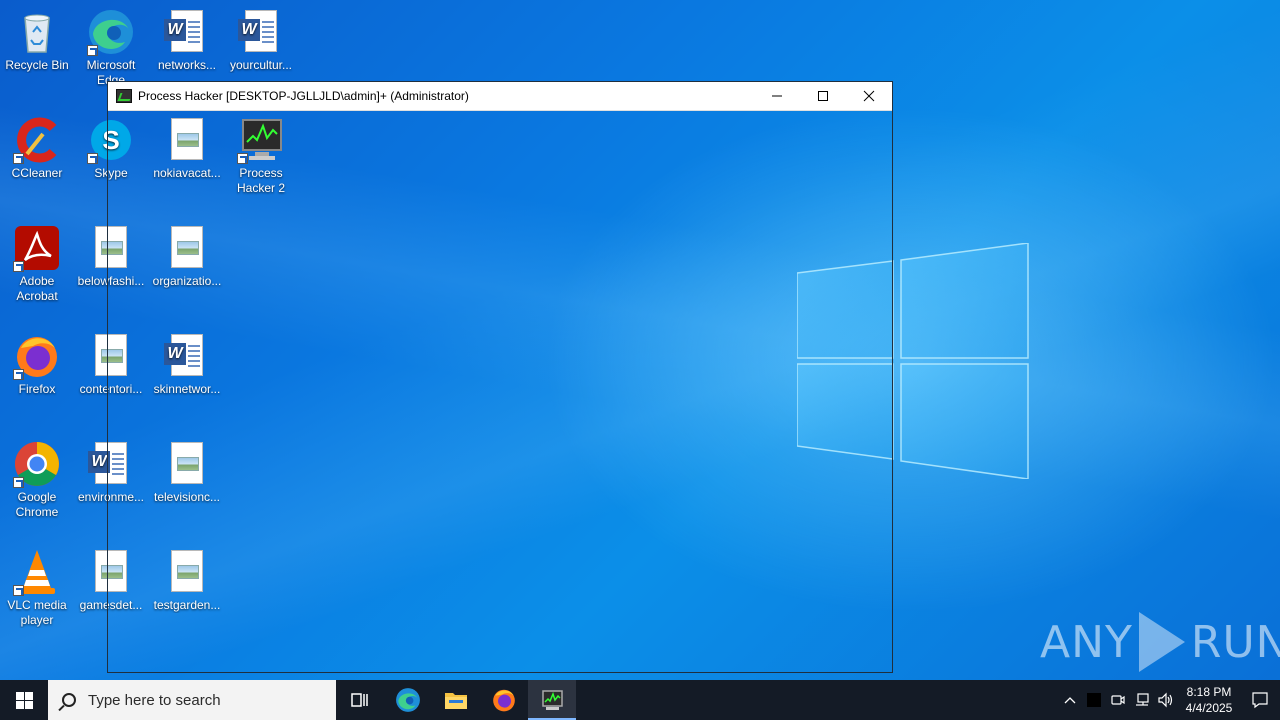  Describe the element at coordinates (37, 32) in the screenshot. I see `recycle-bin-icon` at that location.